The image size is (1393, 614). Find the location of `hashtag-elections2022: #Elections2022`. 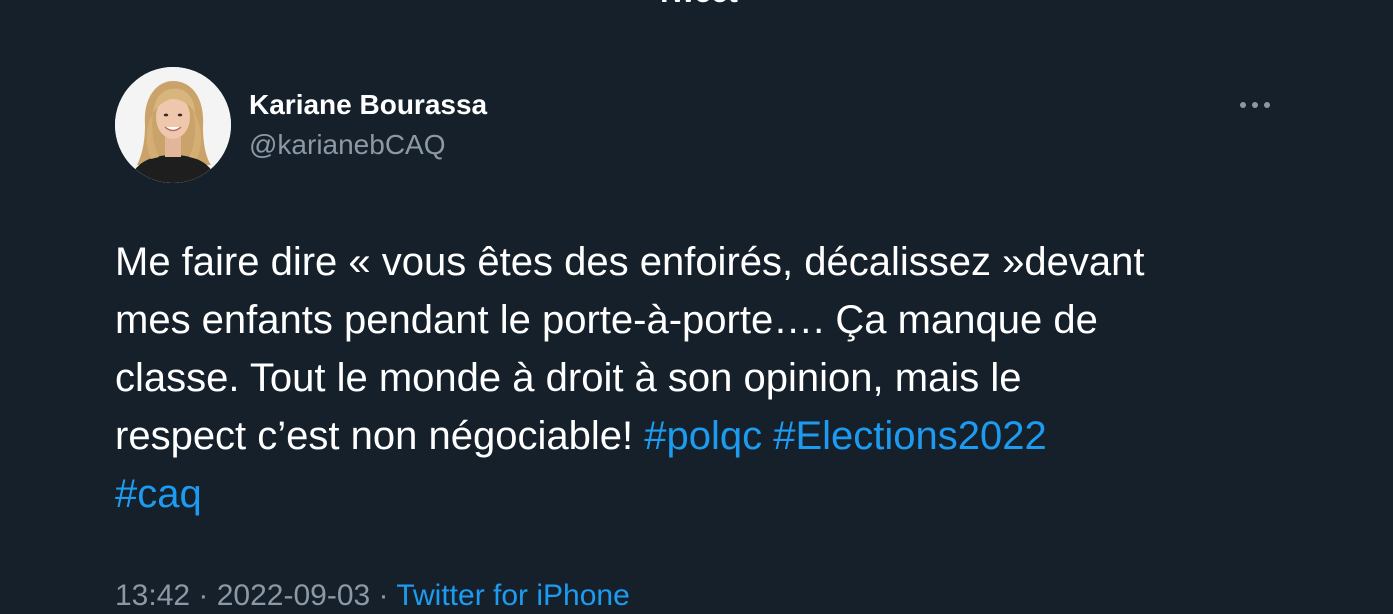

hashtag-elections2022: #Elections2022 is located at coordinates (910, 436).